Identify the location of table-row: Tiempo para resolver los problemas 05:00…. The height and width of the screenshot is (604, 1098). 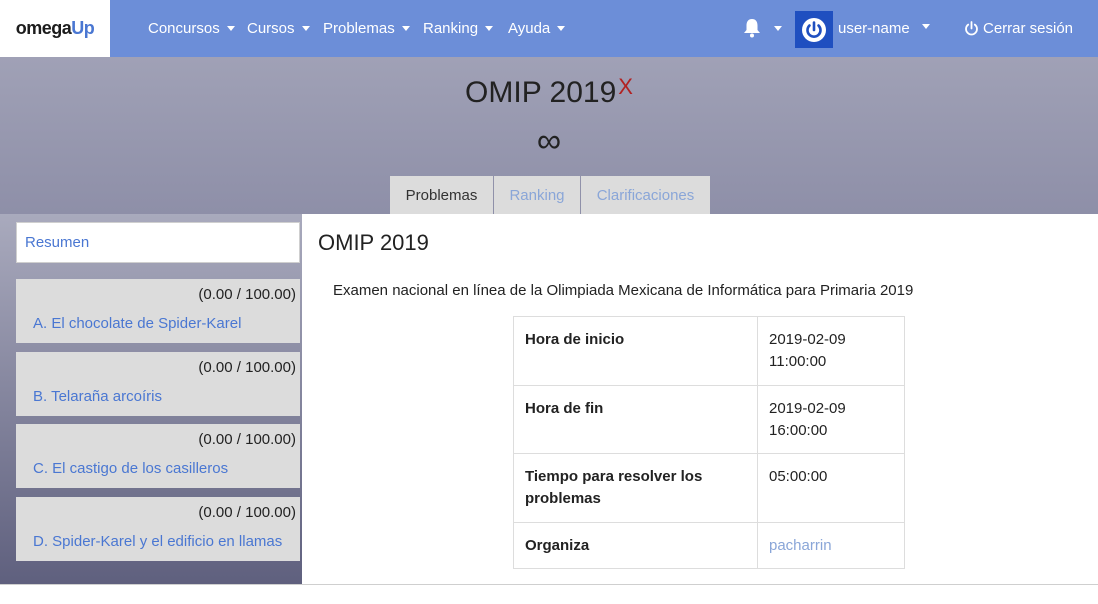
(709, 488).